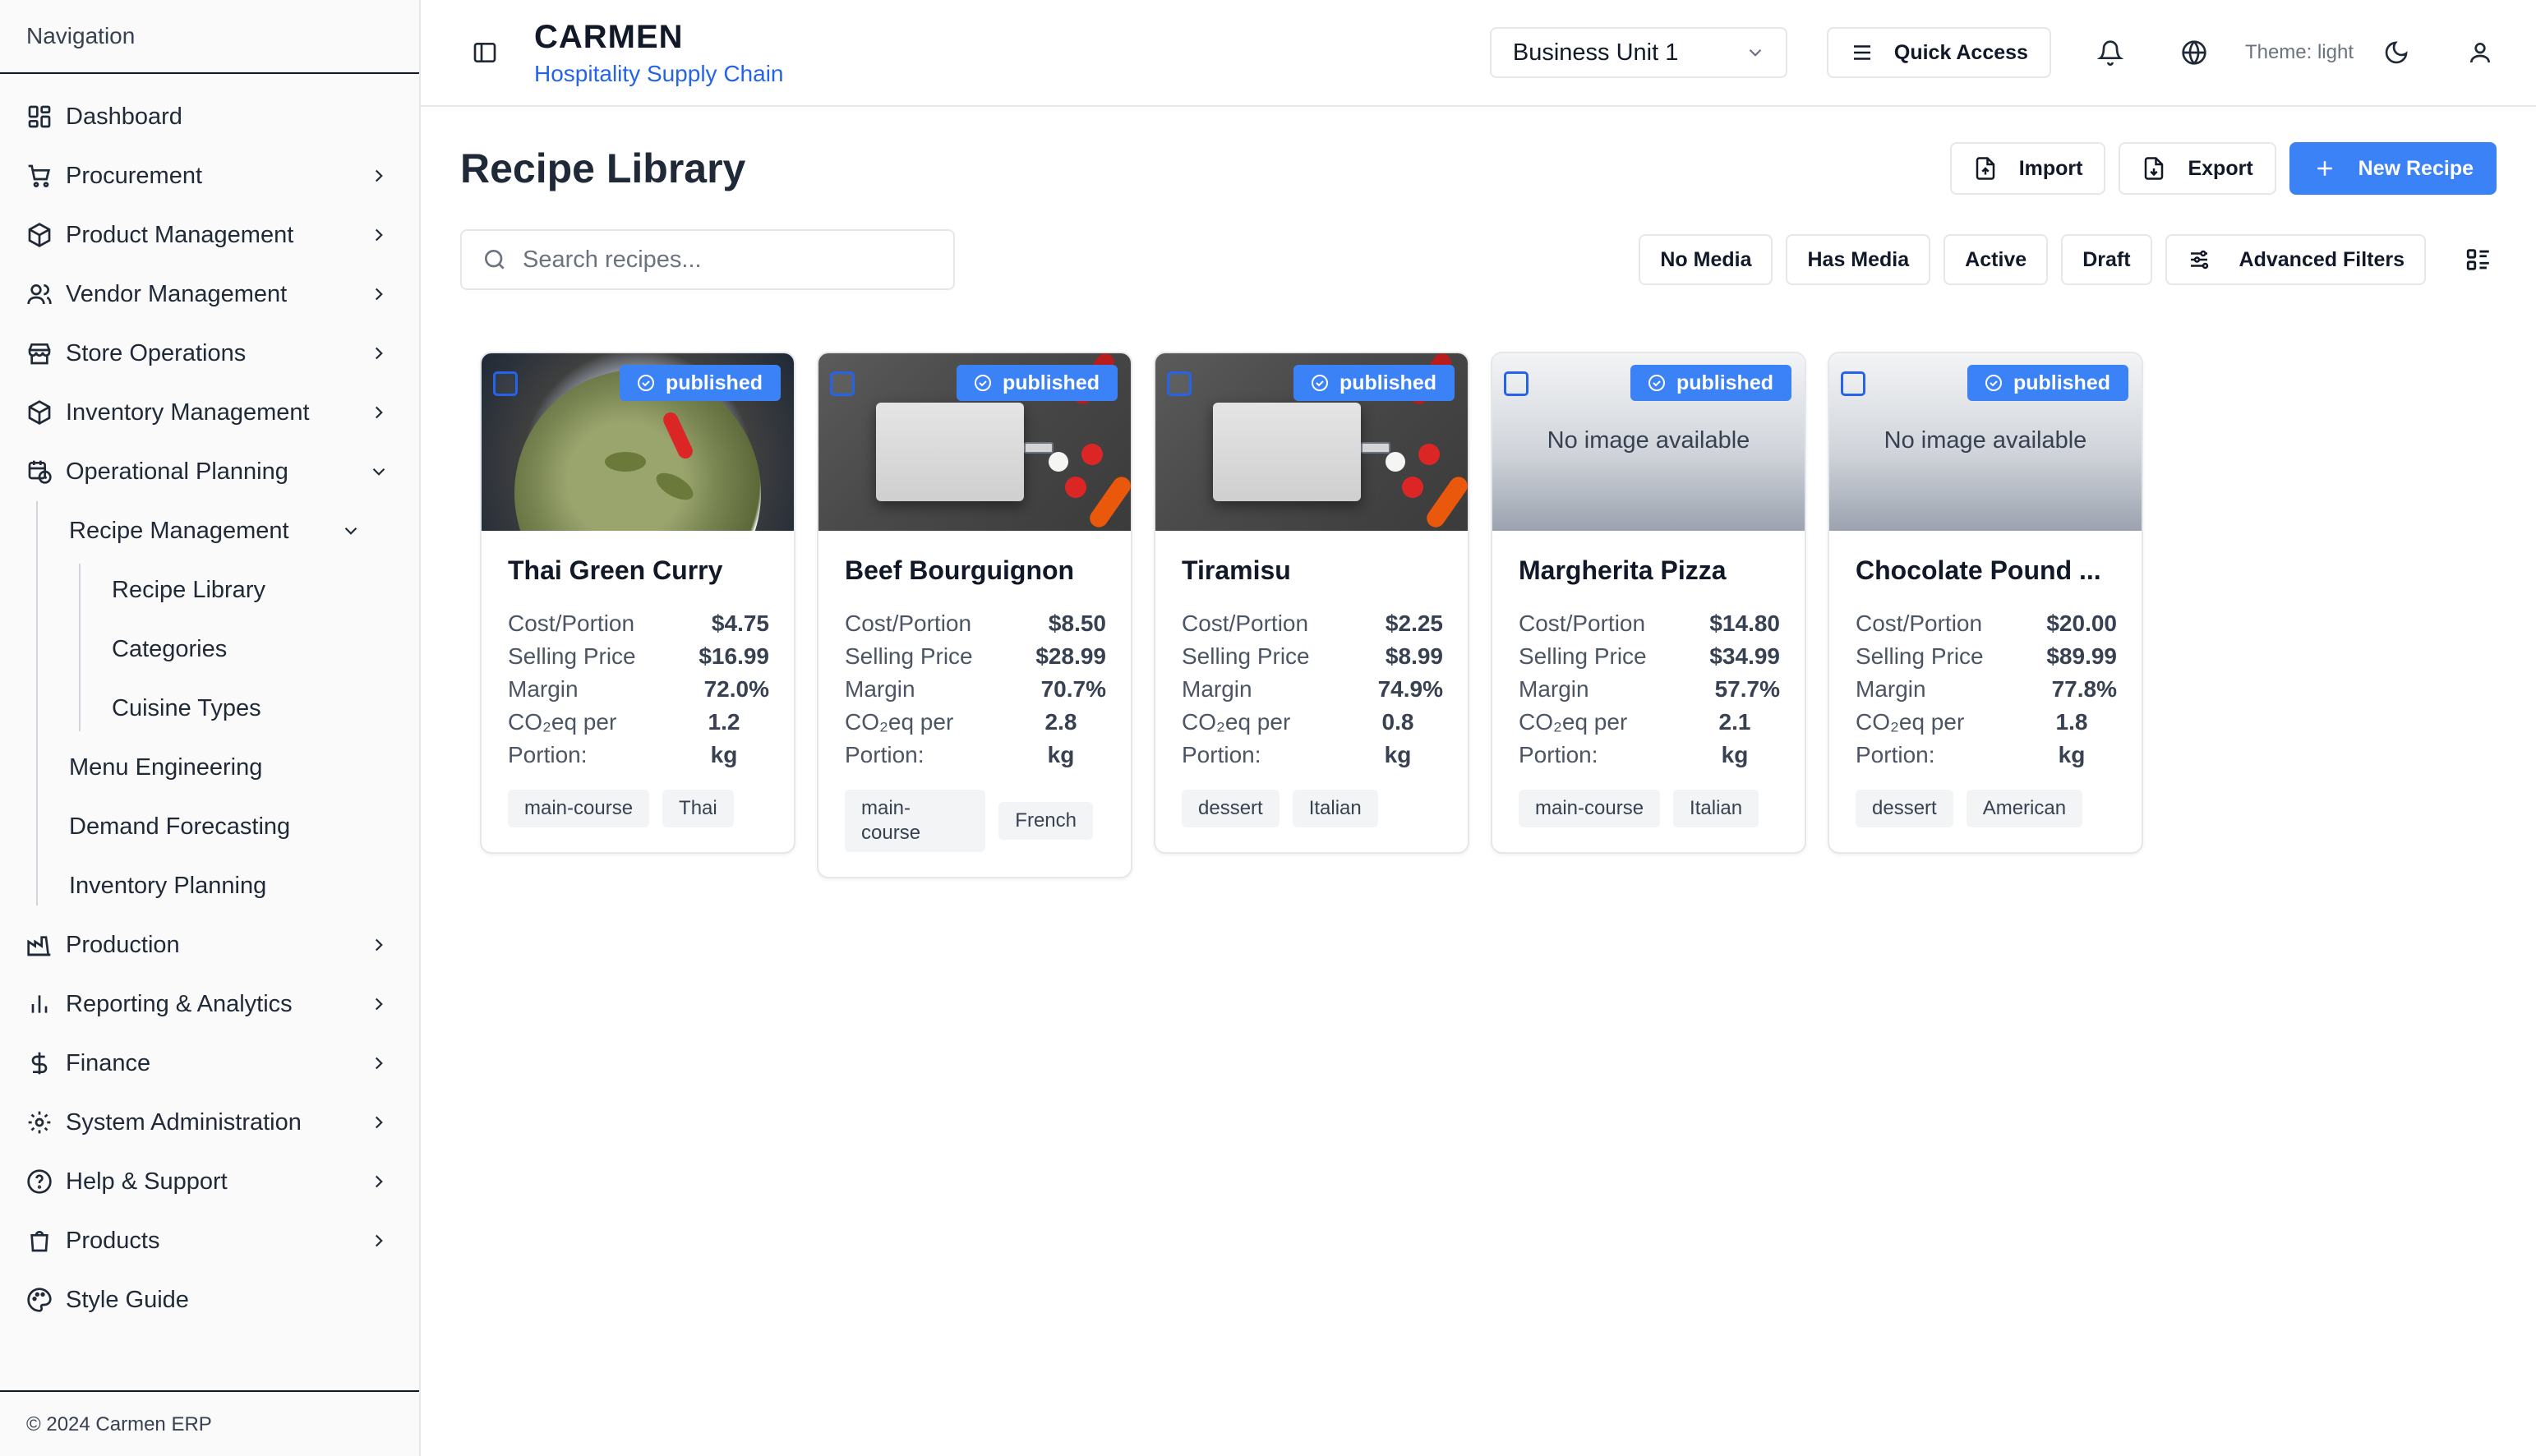 The width and height of the screenshot is (2536, 1456). What do you see at coordinates (227, 826) in the screenshot?
I see `sidebar-item-demand-forecasting: Demand Forecasting` at bounding box center [227, 826].